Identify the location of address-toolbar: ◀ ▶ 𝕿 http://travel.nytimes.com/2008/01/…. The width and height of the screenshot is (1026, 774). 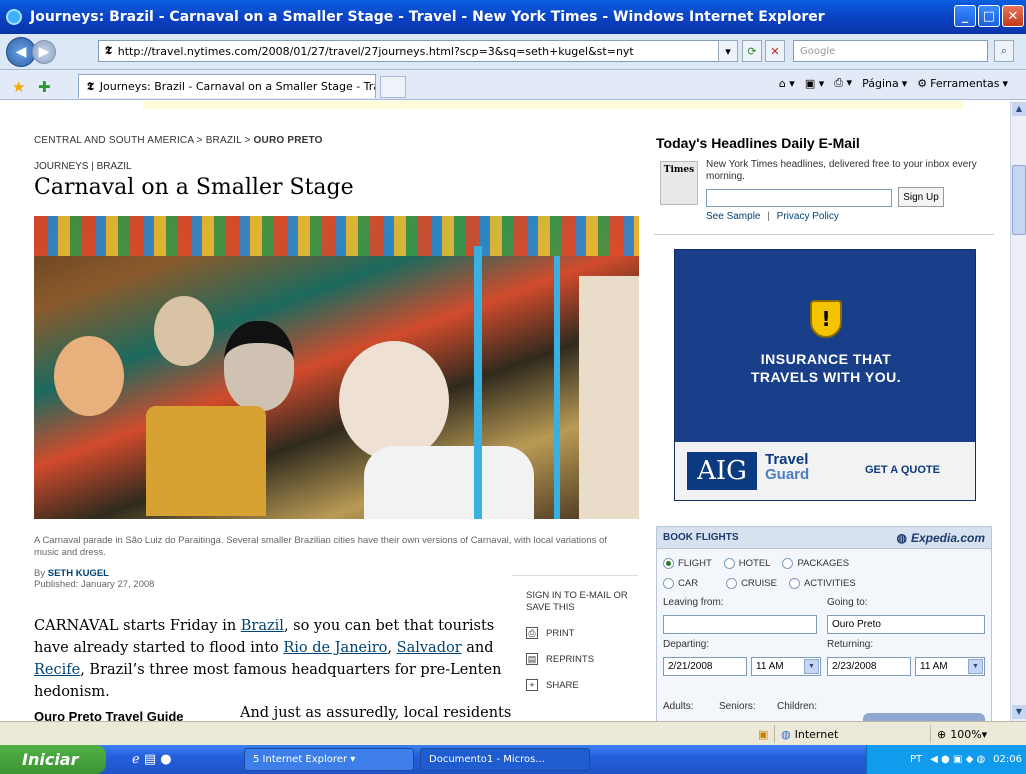
(513, 52).